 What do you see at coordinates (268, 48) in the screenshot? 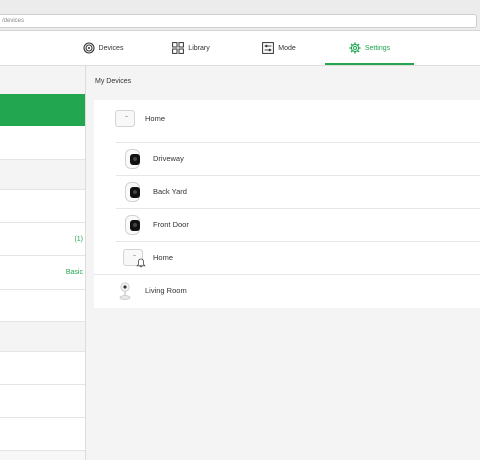
I see `mode-sliders-icon` at bounding box center [268, 48].